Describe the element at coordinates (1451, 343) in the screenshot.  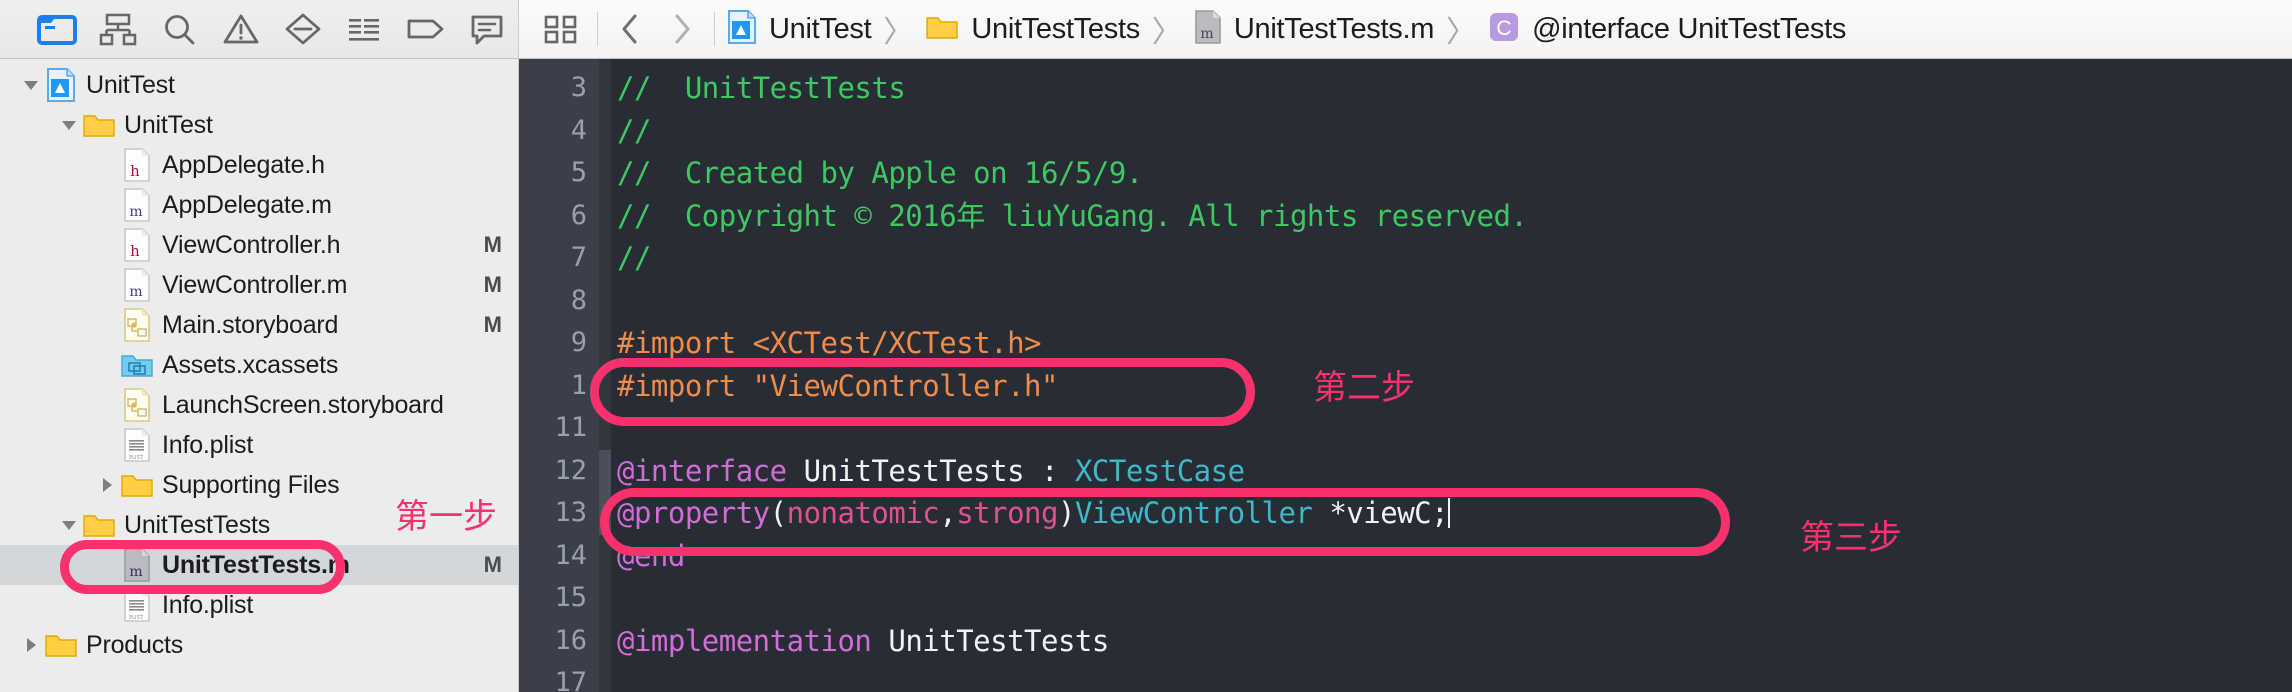
I see `code-line: #import <XCTest/XCTest.h>` at that location.